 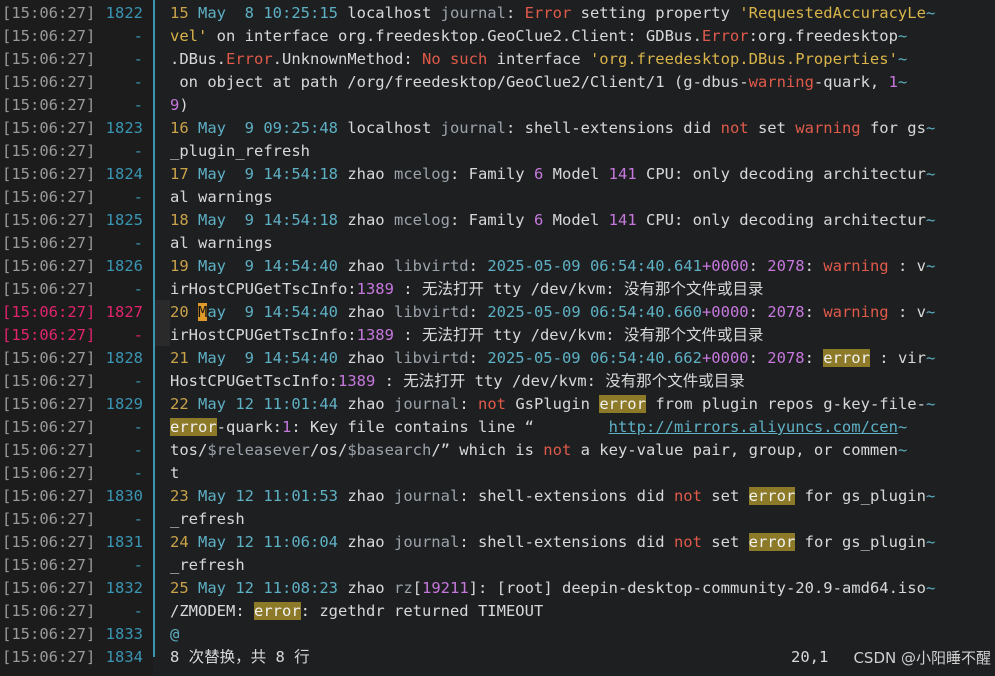 What do you see at coordinates (254, 381) in the screenshot?
I see `text-span: HostCPUGetTscInfo:` at bounding box center [254, 381].